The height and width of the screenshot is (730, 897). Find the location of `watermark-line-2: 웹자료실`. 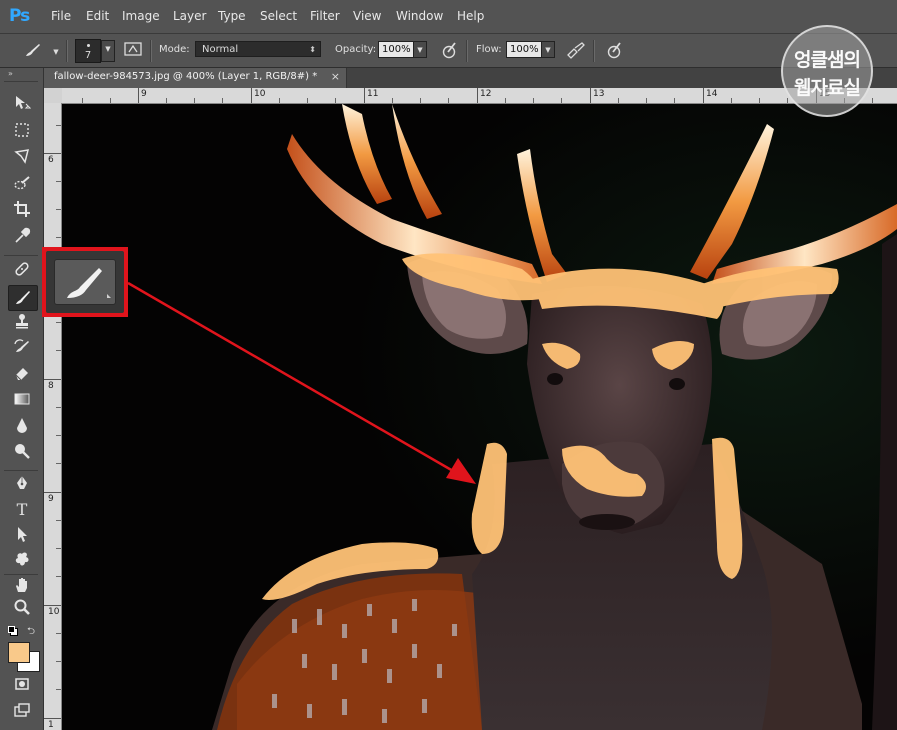

watermark-line-2: 웹자료실 is located at coordinates (827, 88).